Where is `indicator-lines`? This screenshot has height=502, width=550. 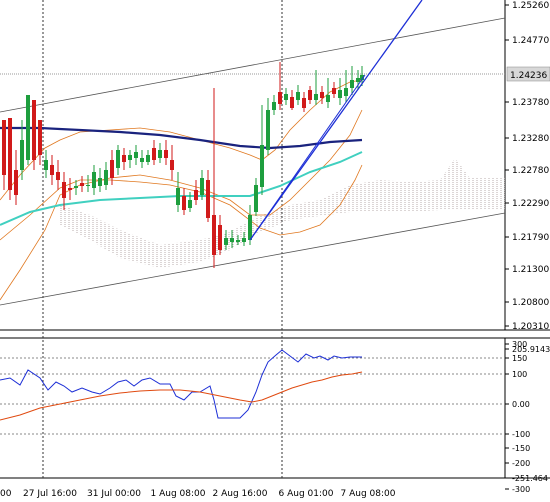
indicator-lines is located at coordinates (181, 385).